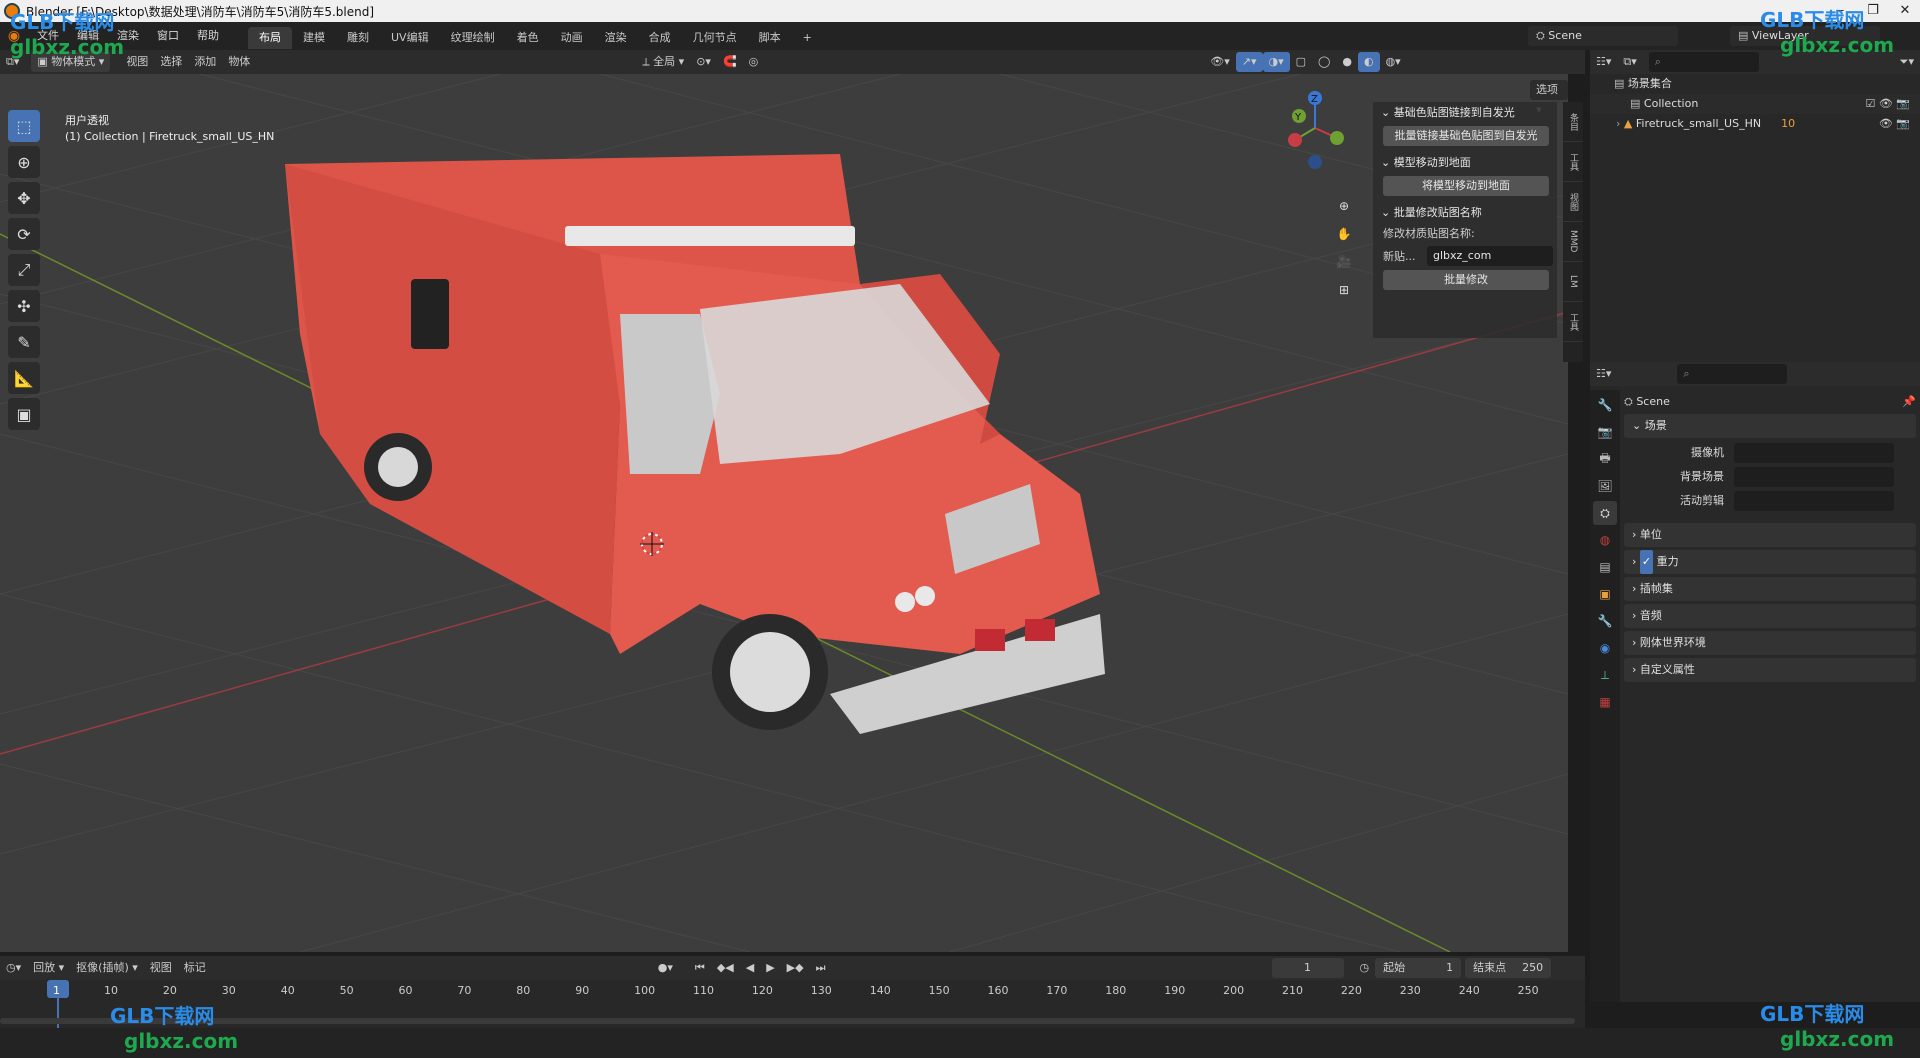 The height and width of the screenshot is (1058, 1920). What do you see at coordinates (1344, 206) in the screenshot?
I see `zoom-icon: ⊕` at bounding box center [1344, 206].